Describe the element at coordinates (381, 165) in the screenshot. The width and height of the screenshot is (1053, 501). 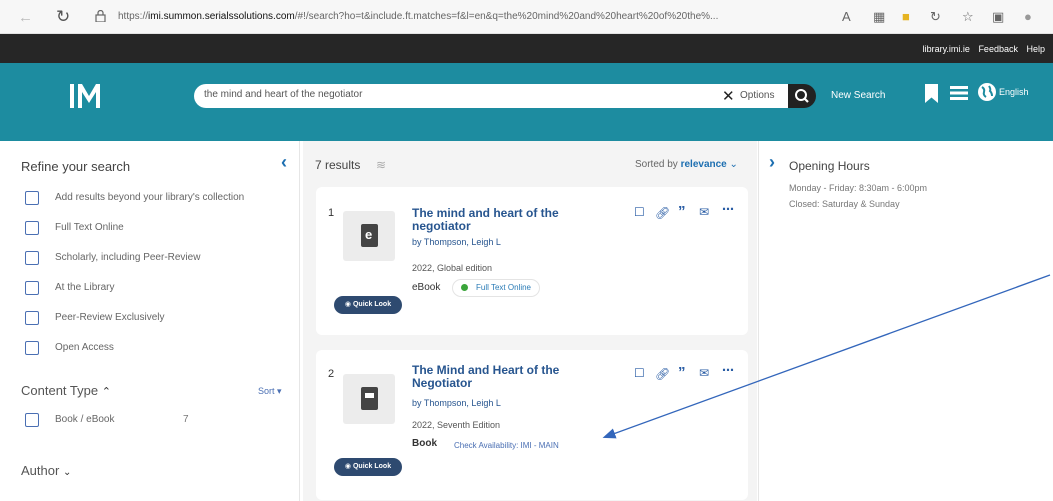
I see `rss-icon: ≋` at that location.